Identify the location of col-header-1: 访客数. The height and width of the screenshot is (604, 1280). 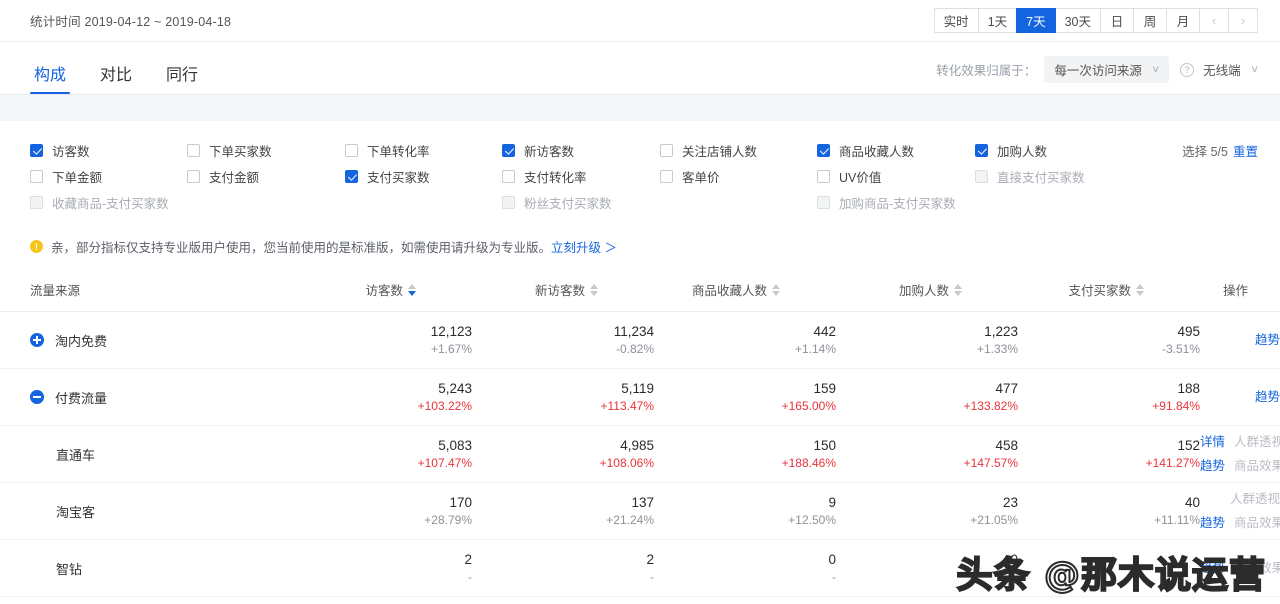
(381, 291).